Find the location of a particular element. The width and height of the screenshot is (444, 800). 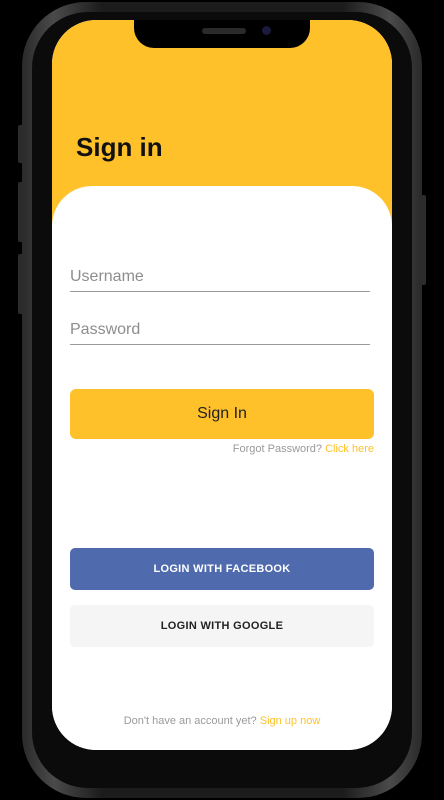

notch is located at coordinates (222, 34).